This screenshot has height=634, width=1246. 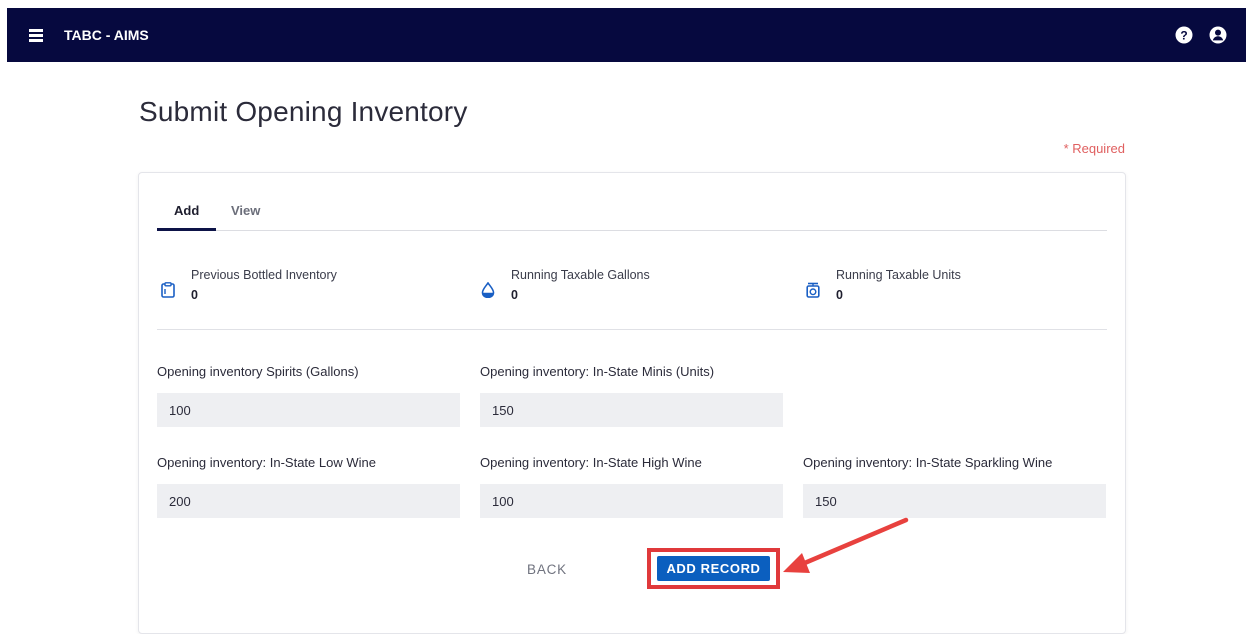 What do you see at coordinates (626, 35) in the screenshot?
I see `top-app-bar: TABC - AIMS ?` at bounding box center [626, 35].